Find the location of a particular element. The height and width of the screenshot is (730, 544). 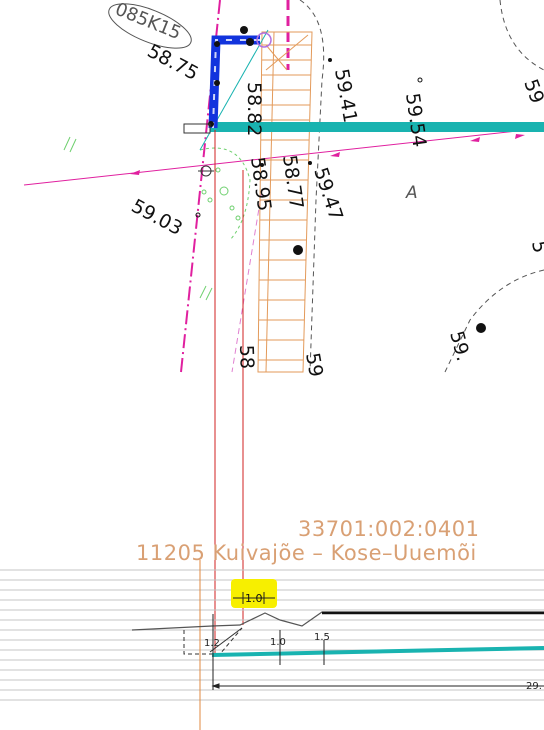

profile-cyan-line is located at coordinates (377, 651).